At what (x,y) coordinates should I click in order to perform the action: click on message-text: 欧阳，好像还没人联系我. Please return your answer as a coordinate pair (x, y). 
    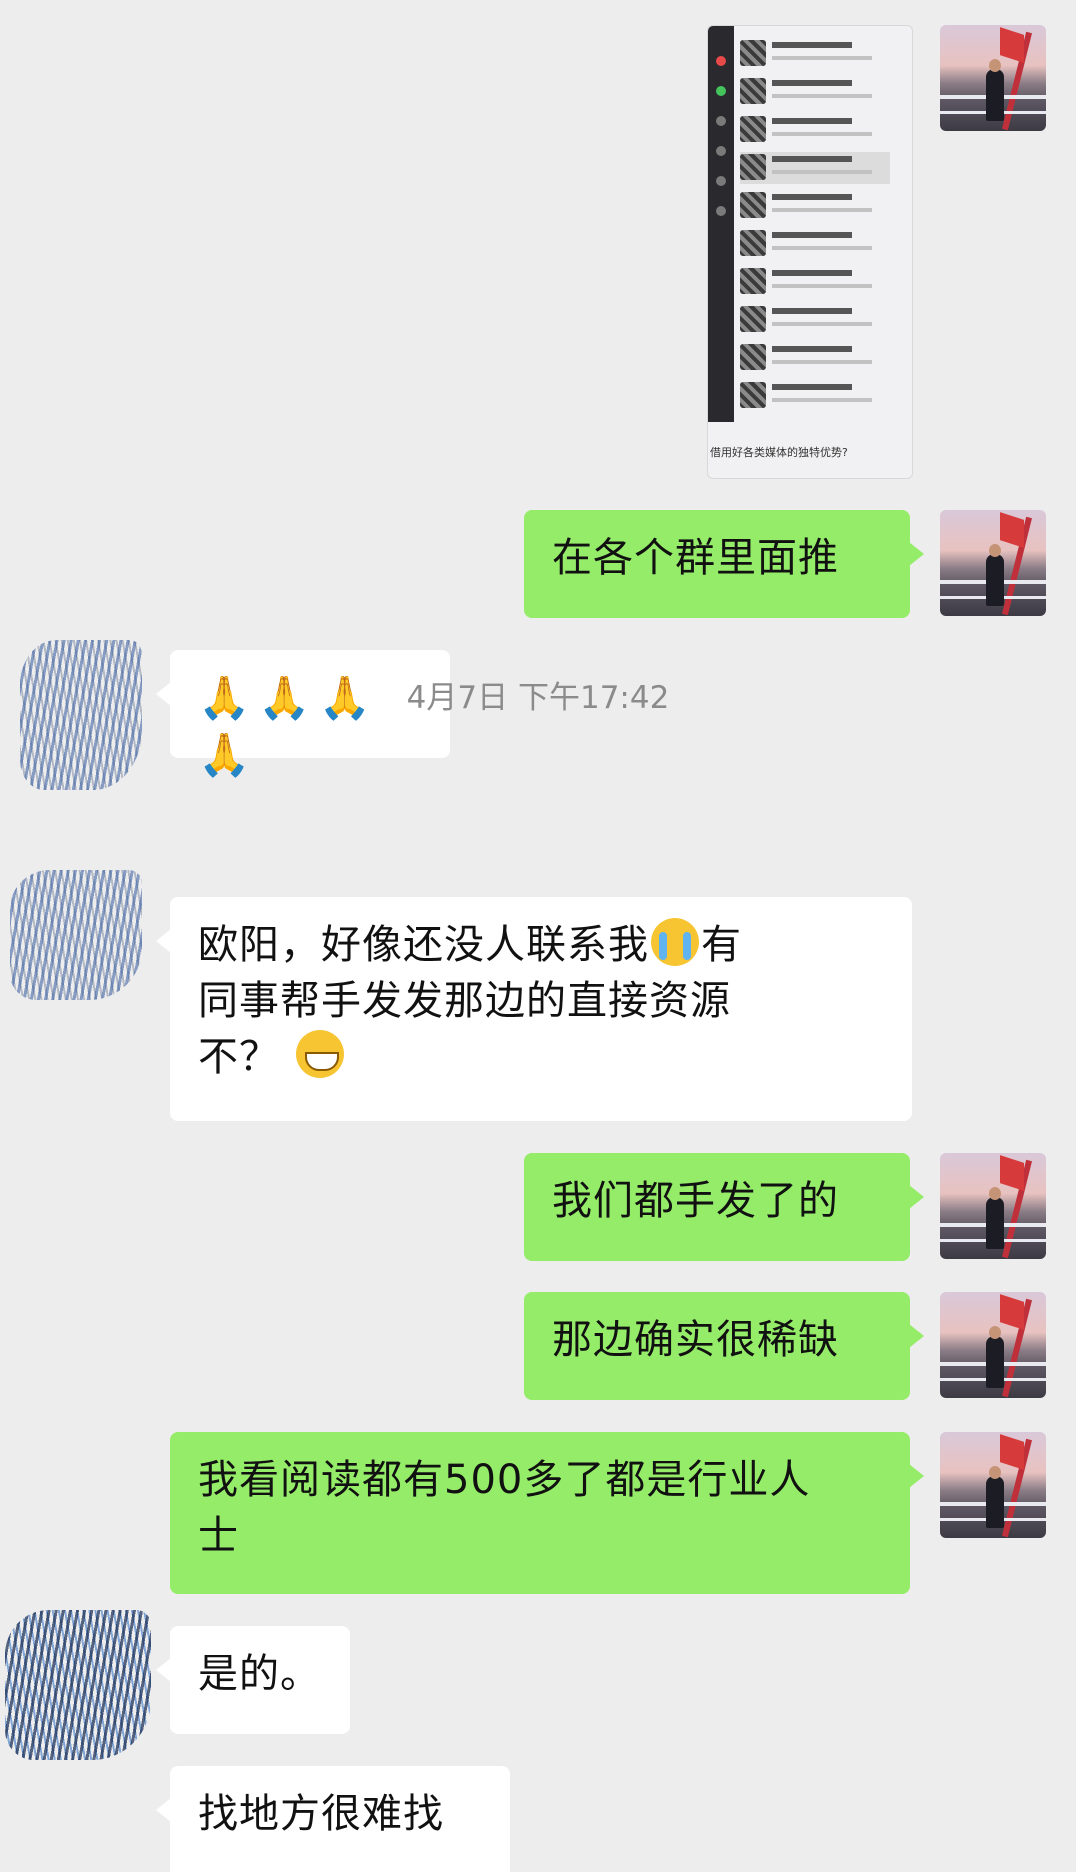
    Looking at the image, I should click on (423, 945).